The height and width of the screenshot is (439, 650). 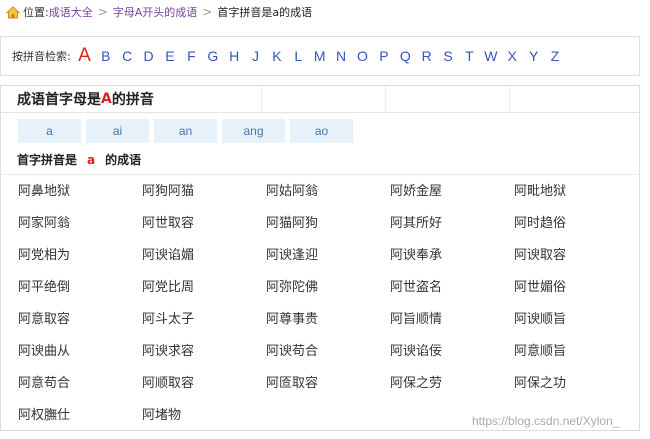 I want to click on breadcrumb-home-link: 成语大全, so click(x=71, y=12).